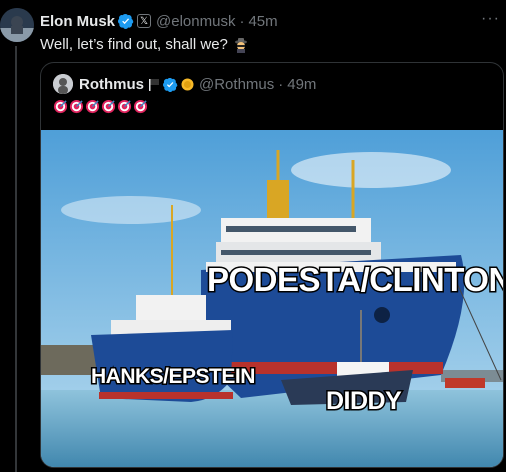 The image size is (506, 472). Describe the element at coordinates (173, 376) in the screenshot. I see `label-hanks-epstein: HANKS/EPSTEIN` at that location.